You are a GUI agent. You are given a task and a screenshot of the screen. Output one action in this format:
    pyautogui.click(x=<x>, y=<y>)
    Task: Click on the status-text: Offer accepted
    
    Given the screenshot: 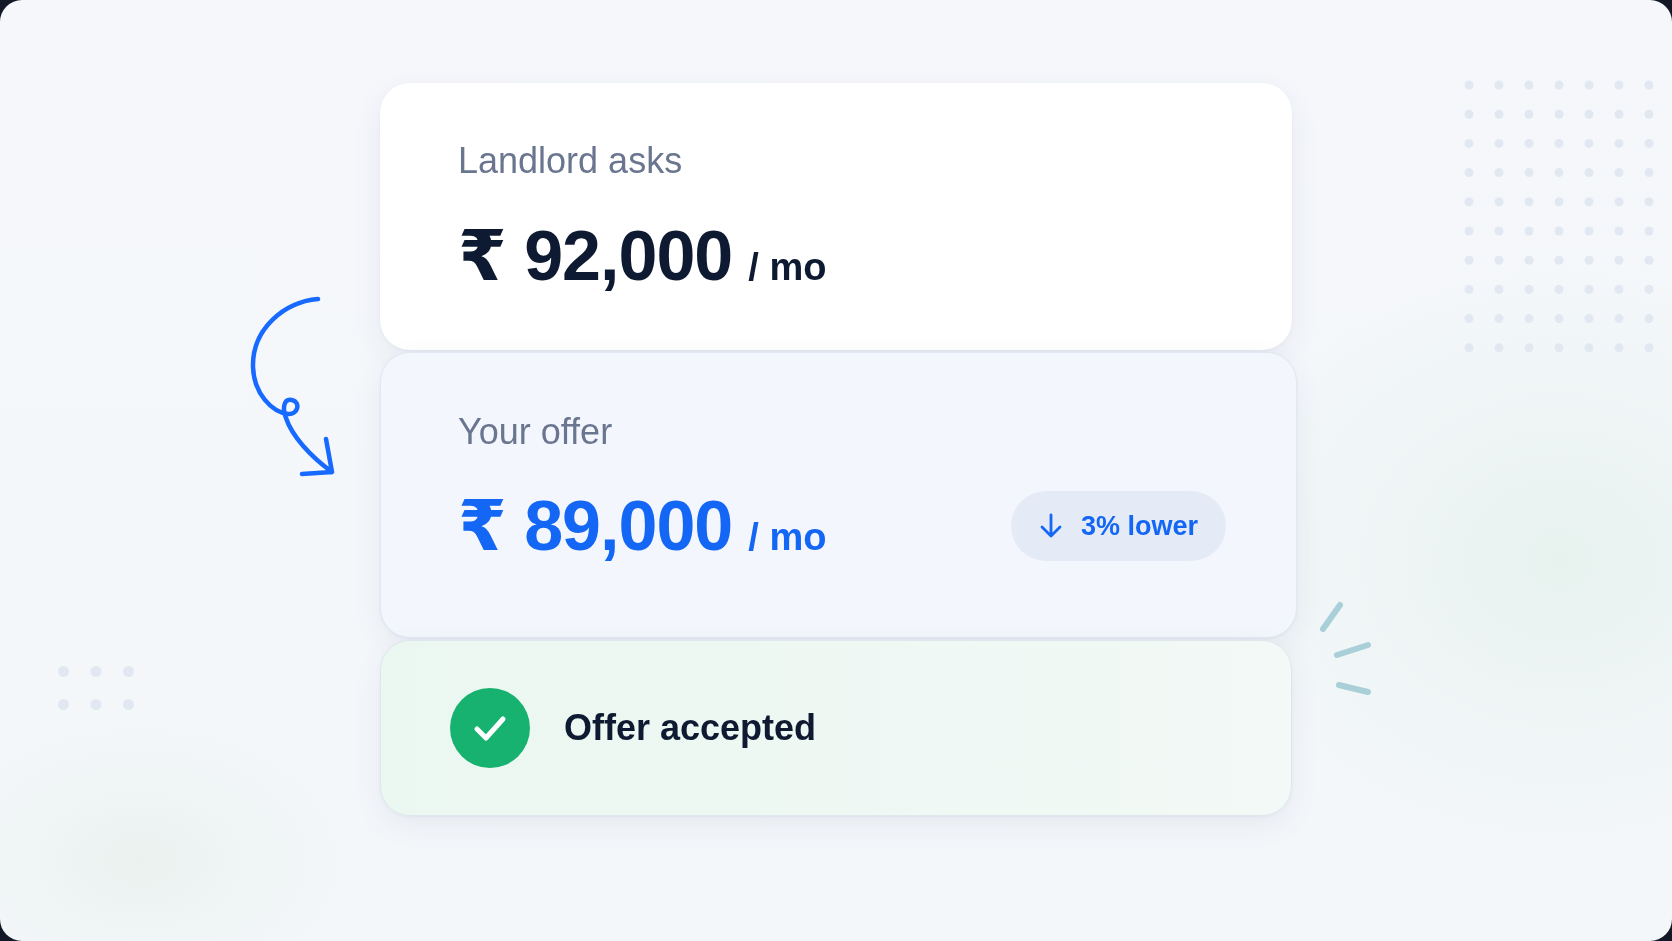 What is the action you would take?
    pyautogui.click(x=690, y=728)
    